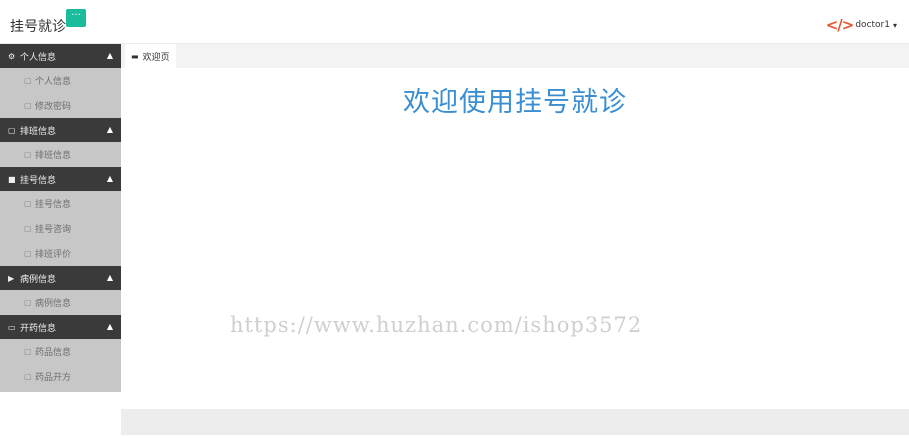 The width and height of the screenshot is (909, 438). I want to click on top-bar: 挂号就诊 ··· </> doctor1 ▾, so click(454, 22).